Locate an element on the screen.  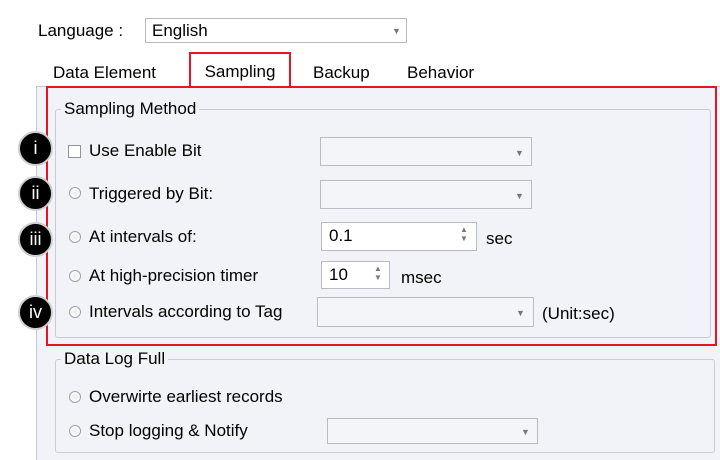
language-value: English is located at coordinates (180, 30).